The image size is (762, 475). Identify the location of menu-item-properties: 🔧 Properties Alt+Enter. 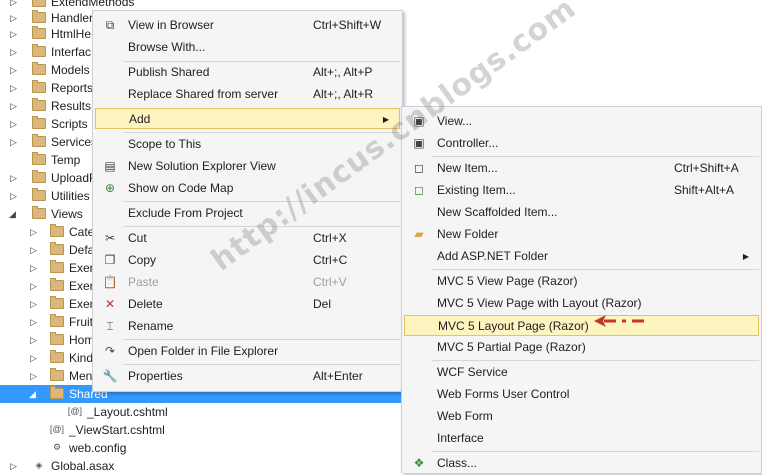
(247, 376).